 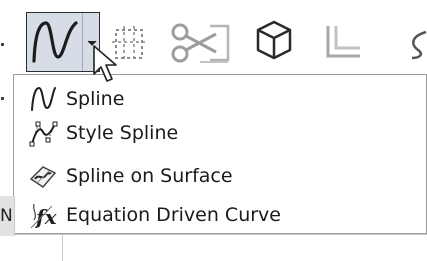 I want to click on surface-icon-partial, so click(x=416, y=45).